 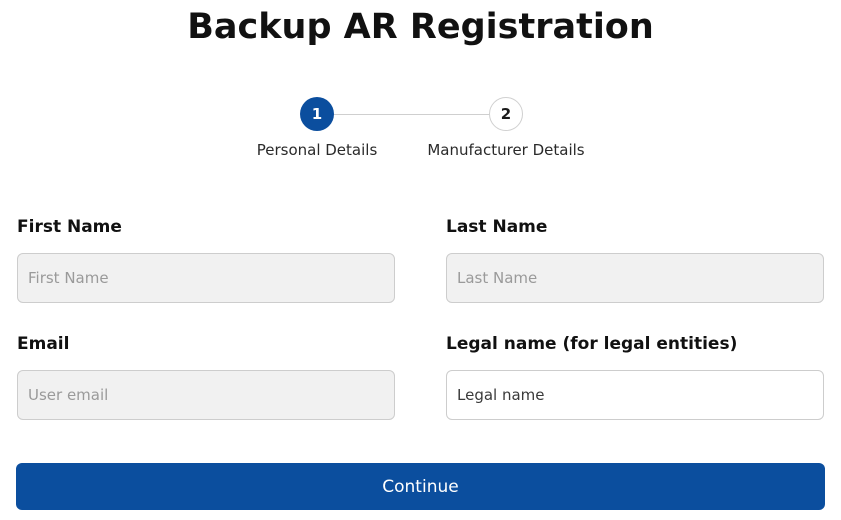 I want to click on step-1-label: Personal Details, so click(x=317, y=150).